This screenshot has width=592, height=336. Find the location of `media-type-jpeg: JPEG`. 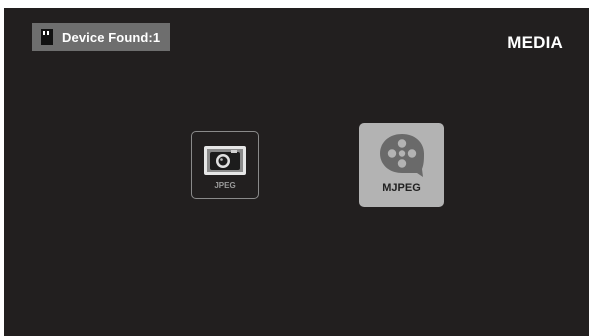

media-type-jpeg: JPEG is located at coordinates (225, 165).